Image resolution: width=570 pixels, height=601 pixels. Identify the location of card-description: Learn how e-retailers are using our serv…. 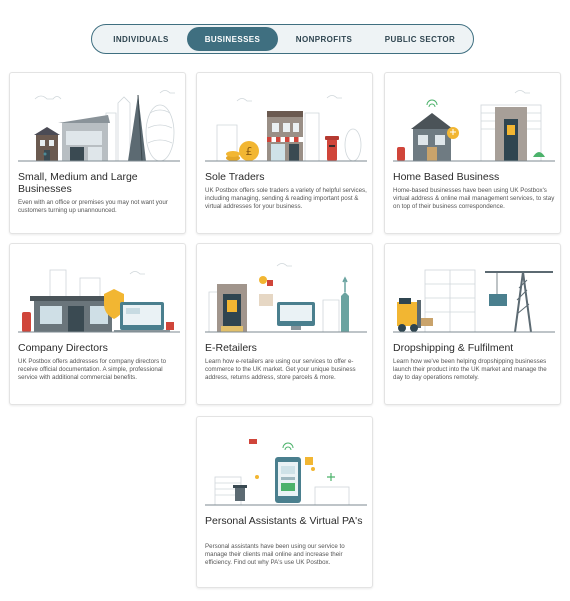
(280, 370).